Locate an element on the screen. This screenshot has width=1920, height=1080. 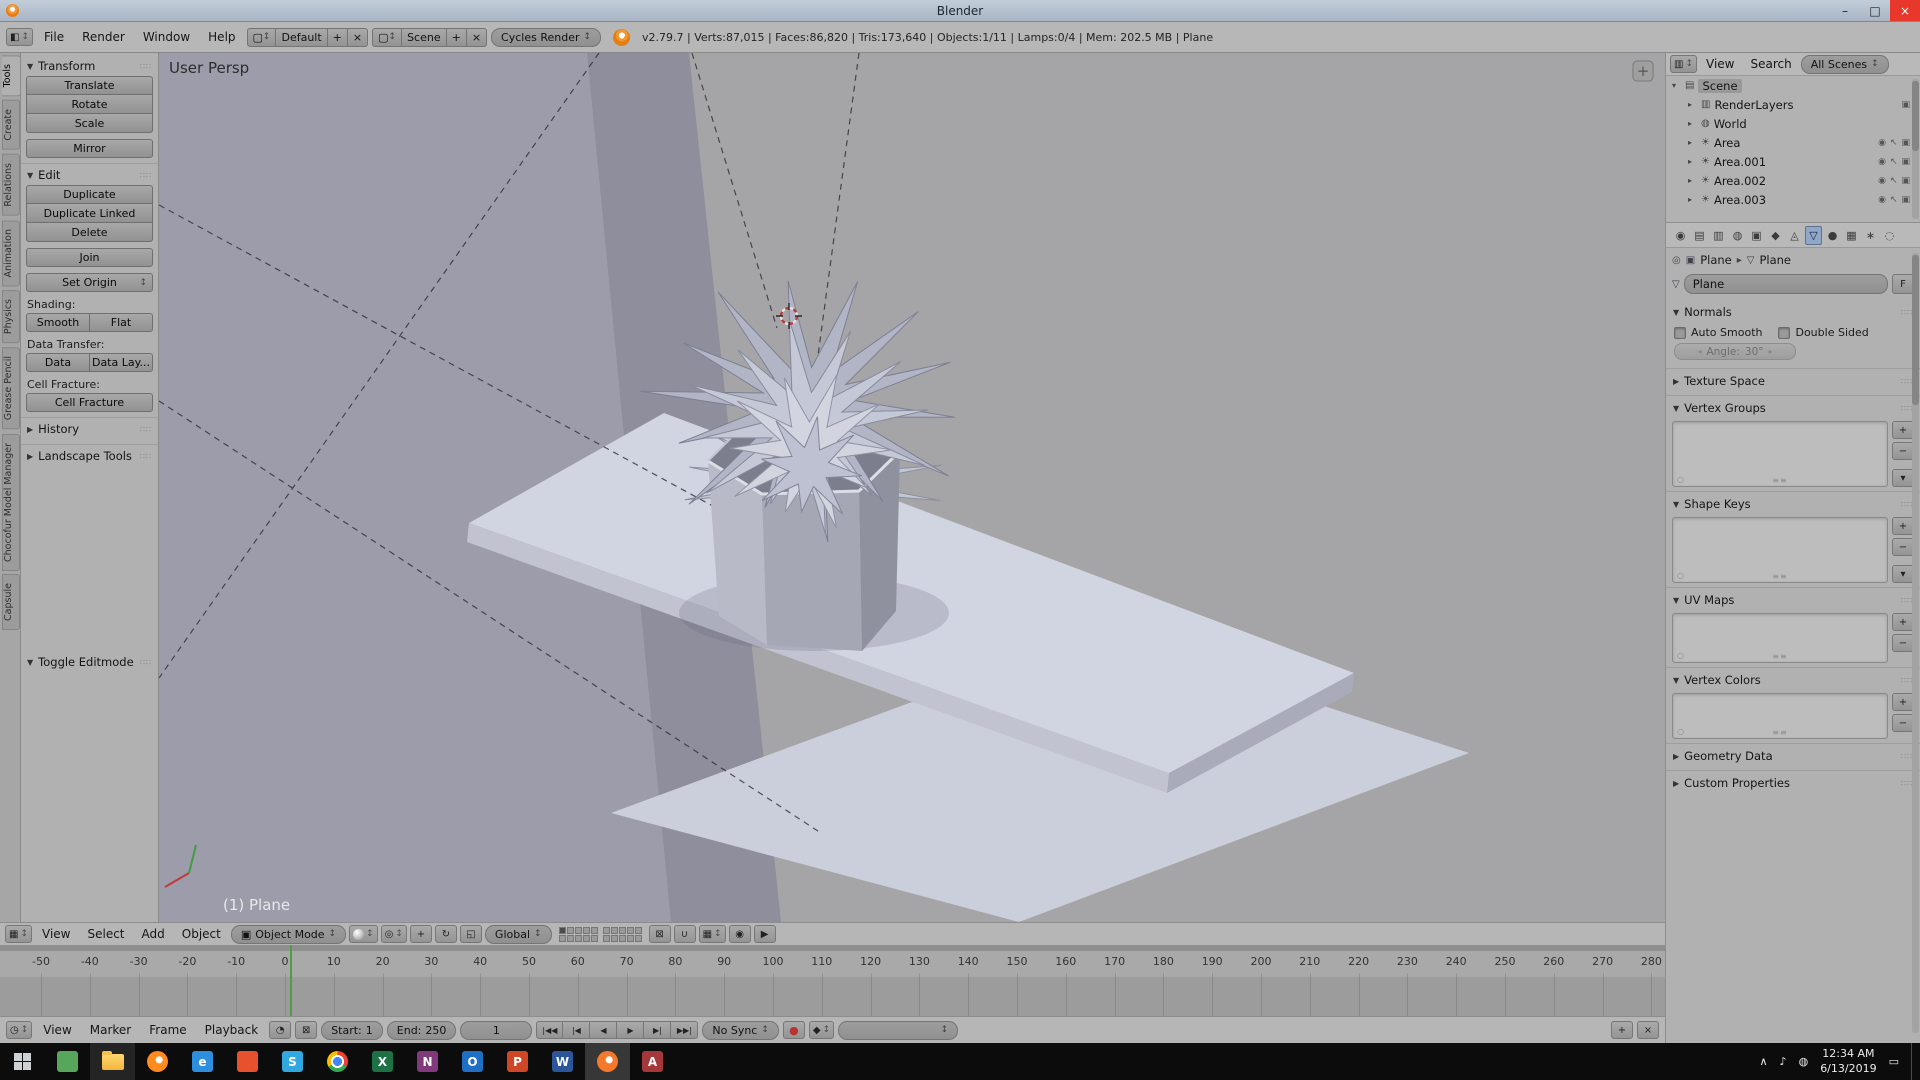
insert-keyframe-button: + is located at coordinates (1622, 1030).